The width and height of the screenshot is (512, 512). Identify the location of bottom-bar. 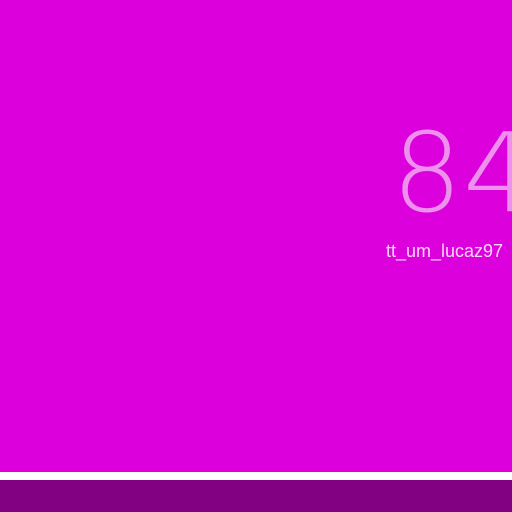
(256, 496).